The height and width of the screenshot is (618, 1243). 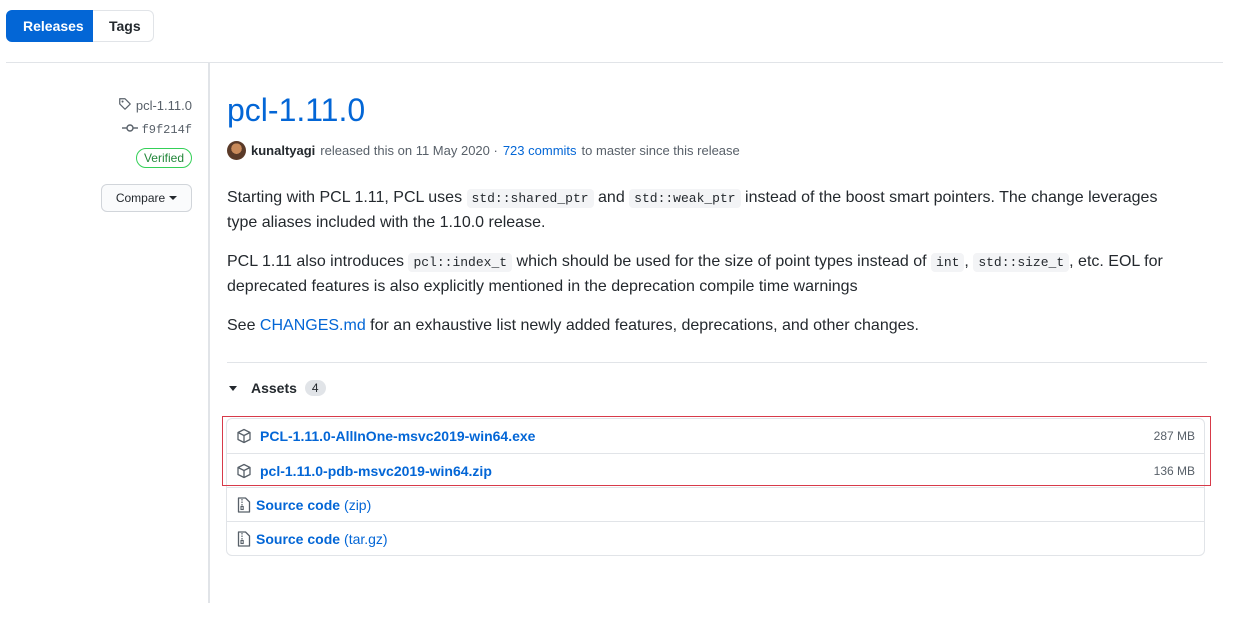 I want to click on p1-text-b: and, so click(x=611, y=197).